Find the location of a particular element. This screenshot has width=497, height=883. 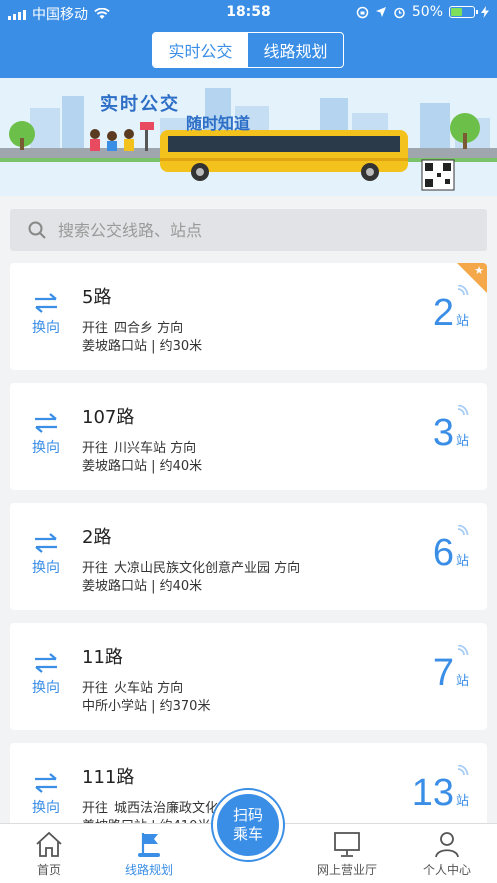

tab-office-label: 网上营业厅 is located at coordinates (346, 870).